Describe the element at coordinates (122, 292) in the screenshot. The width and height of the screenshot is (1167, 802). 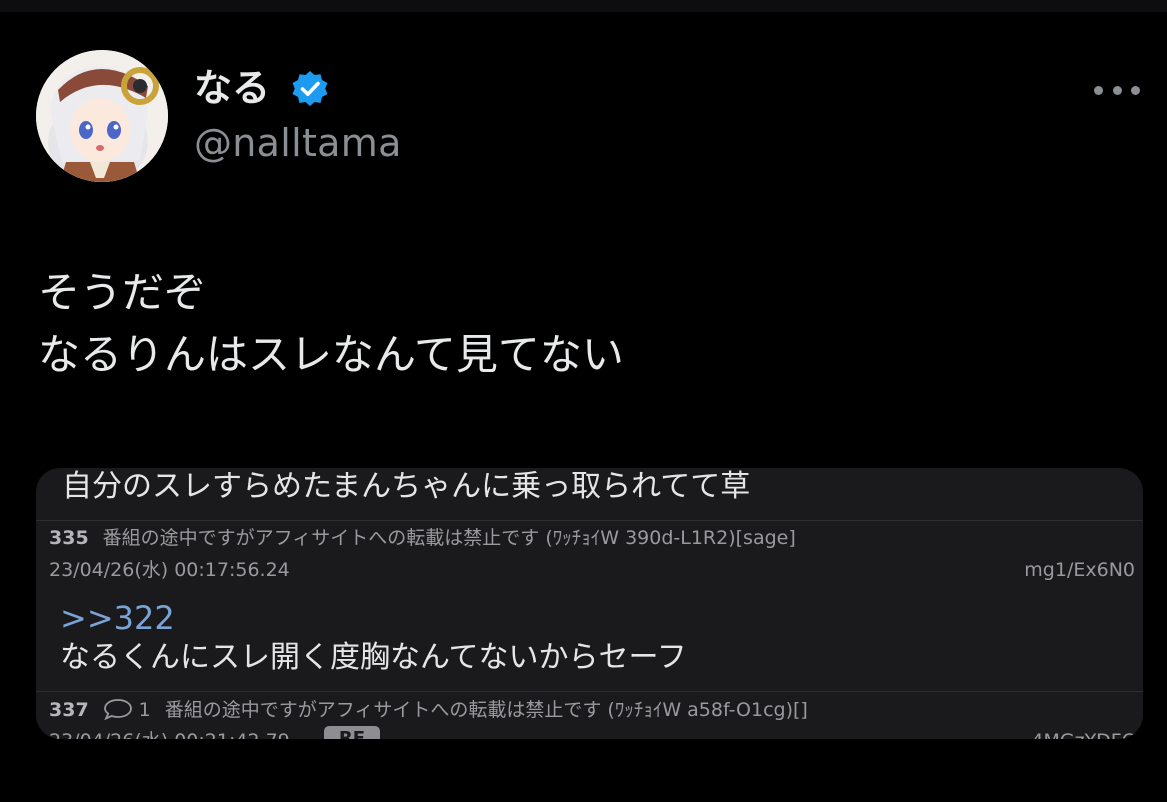
I see `tweet-line: そうだぞ` at that location.